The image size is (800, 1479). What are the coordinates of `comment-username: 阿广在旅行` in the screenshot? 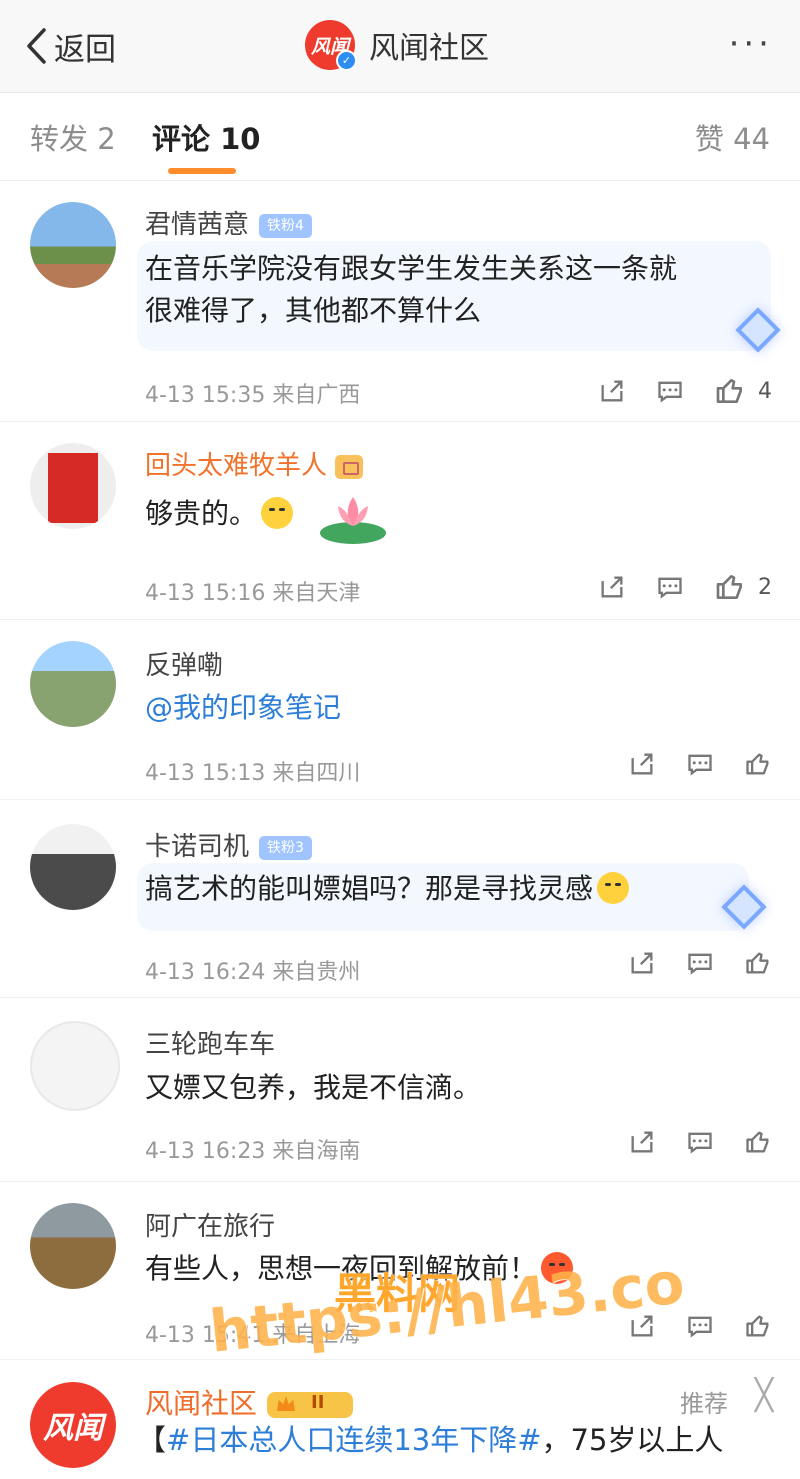 It's located at (210, 1224).